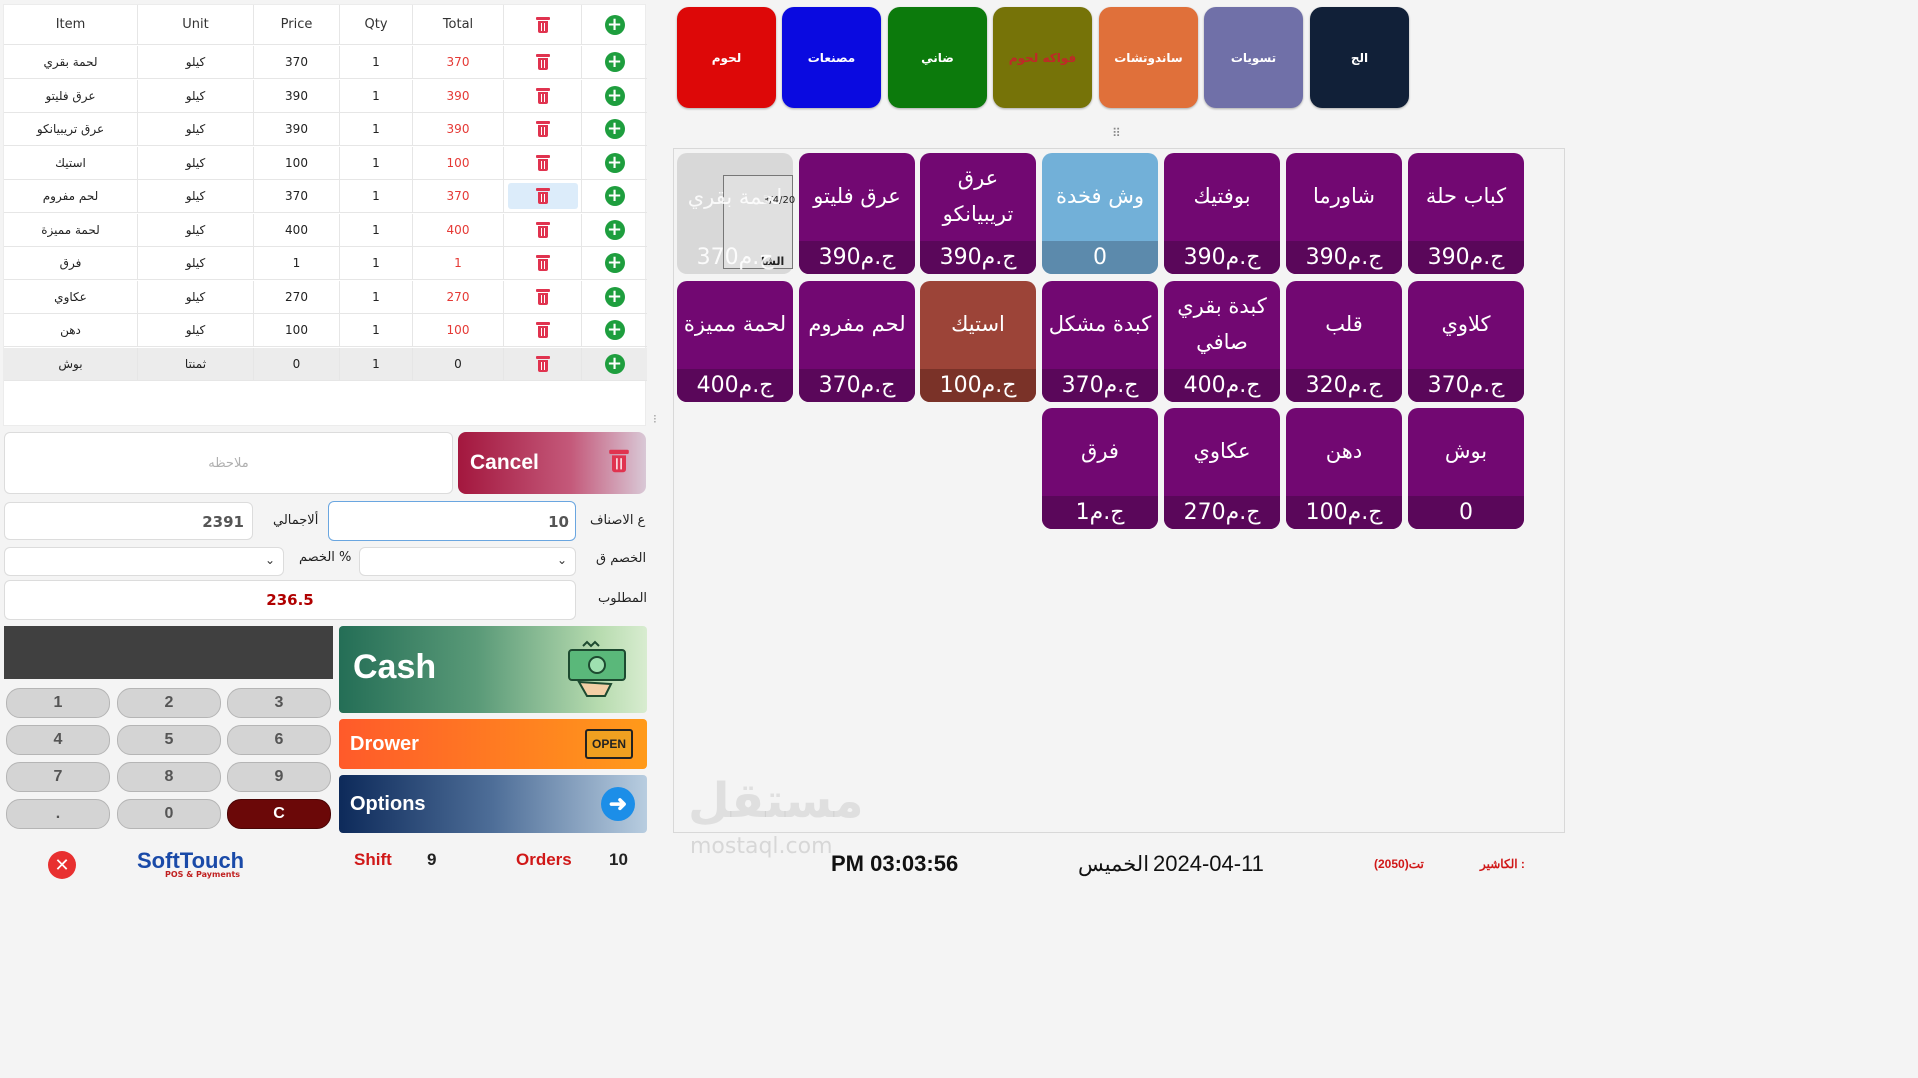 This screenshot has width=1918, height=1078. Describe the element at coordinates (297, 296) in the screenshot. I see `price-cell: 270` at that location.